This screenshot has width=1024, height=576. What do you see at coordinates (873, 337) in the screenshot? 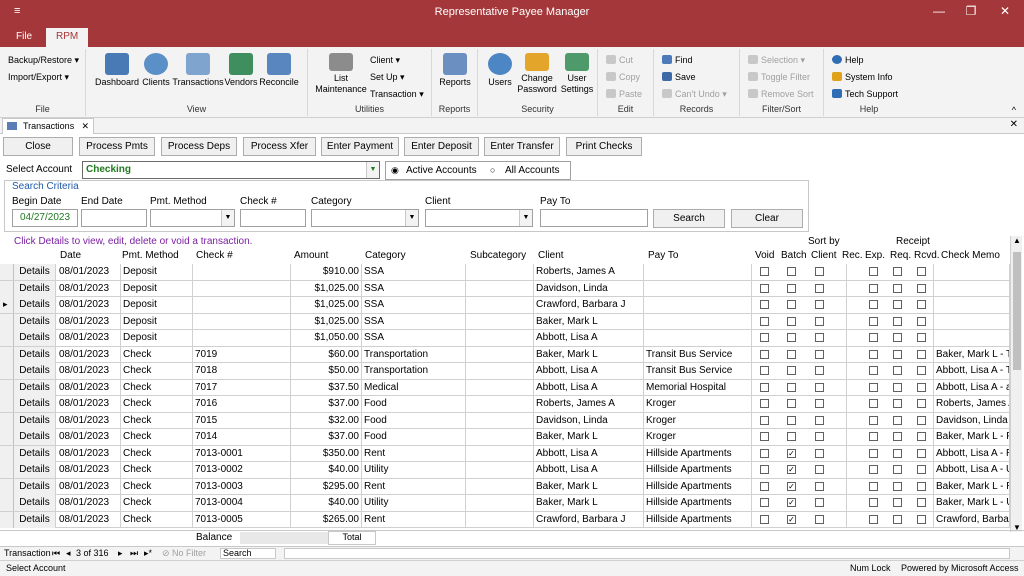
I see `exp-checkbox` at bounding box center [873, 337].